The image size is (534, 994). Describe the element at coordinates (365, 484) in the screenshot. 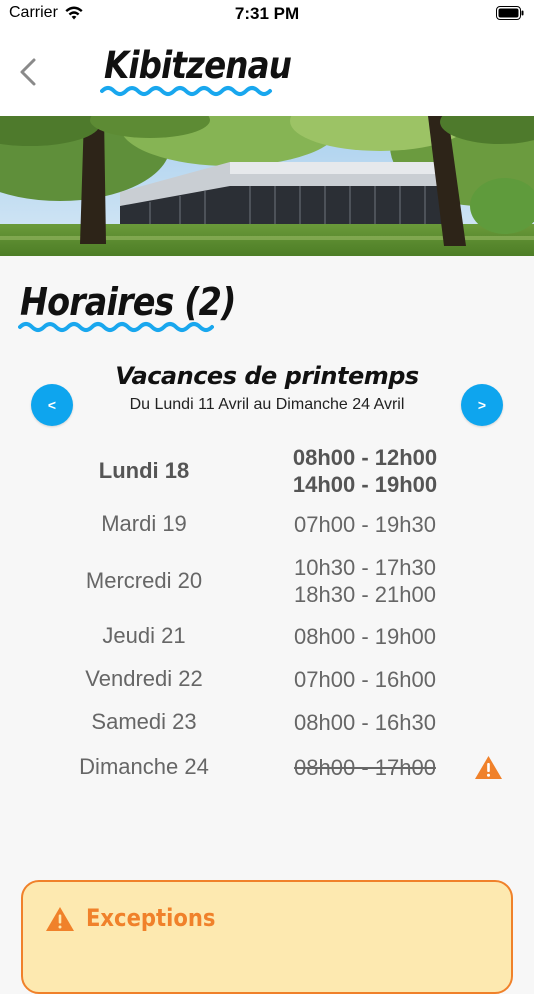

I see `time-range: 14h00 - 19h00` at that location.